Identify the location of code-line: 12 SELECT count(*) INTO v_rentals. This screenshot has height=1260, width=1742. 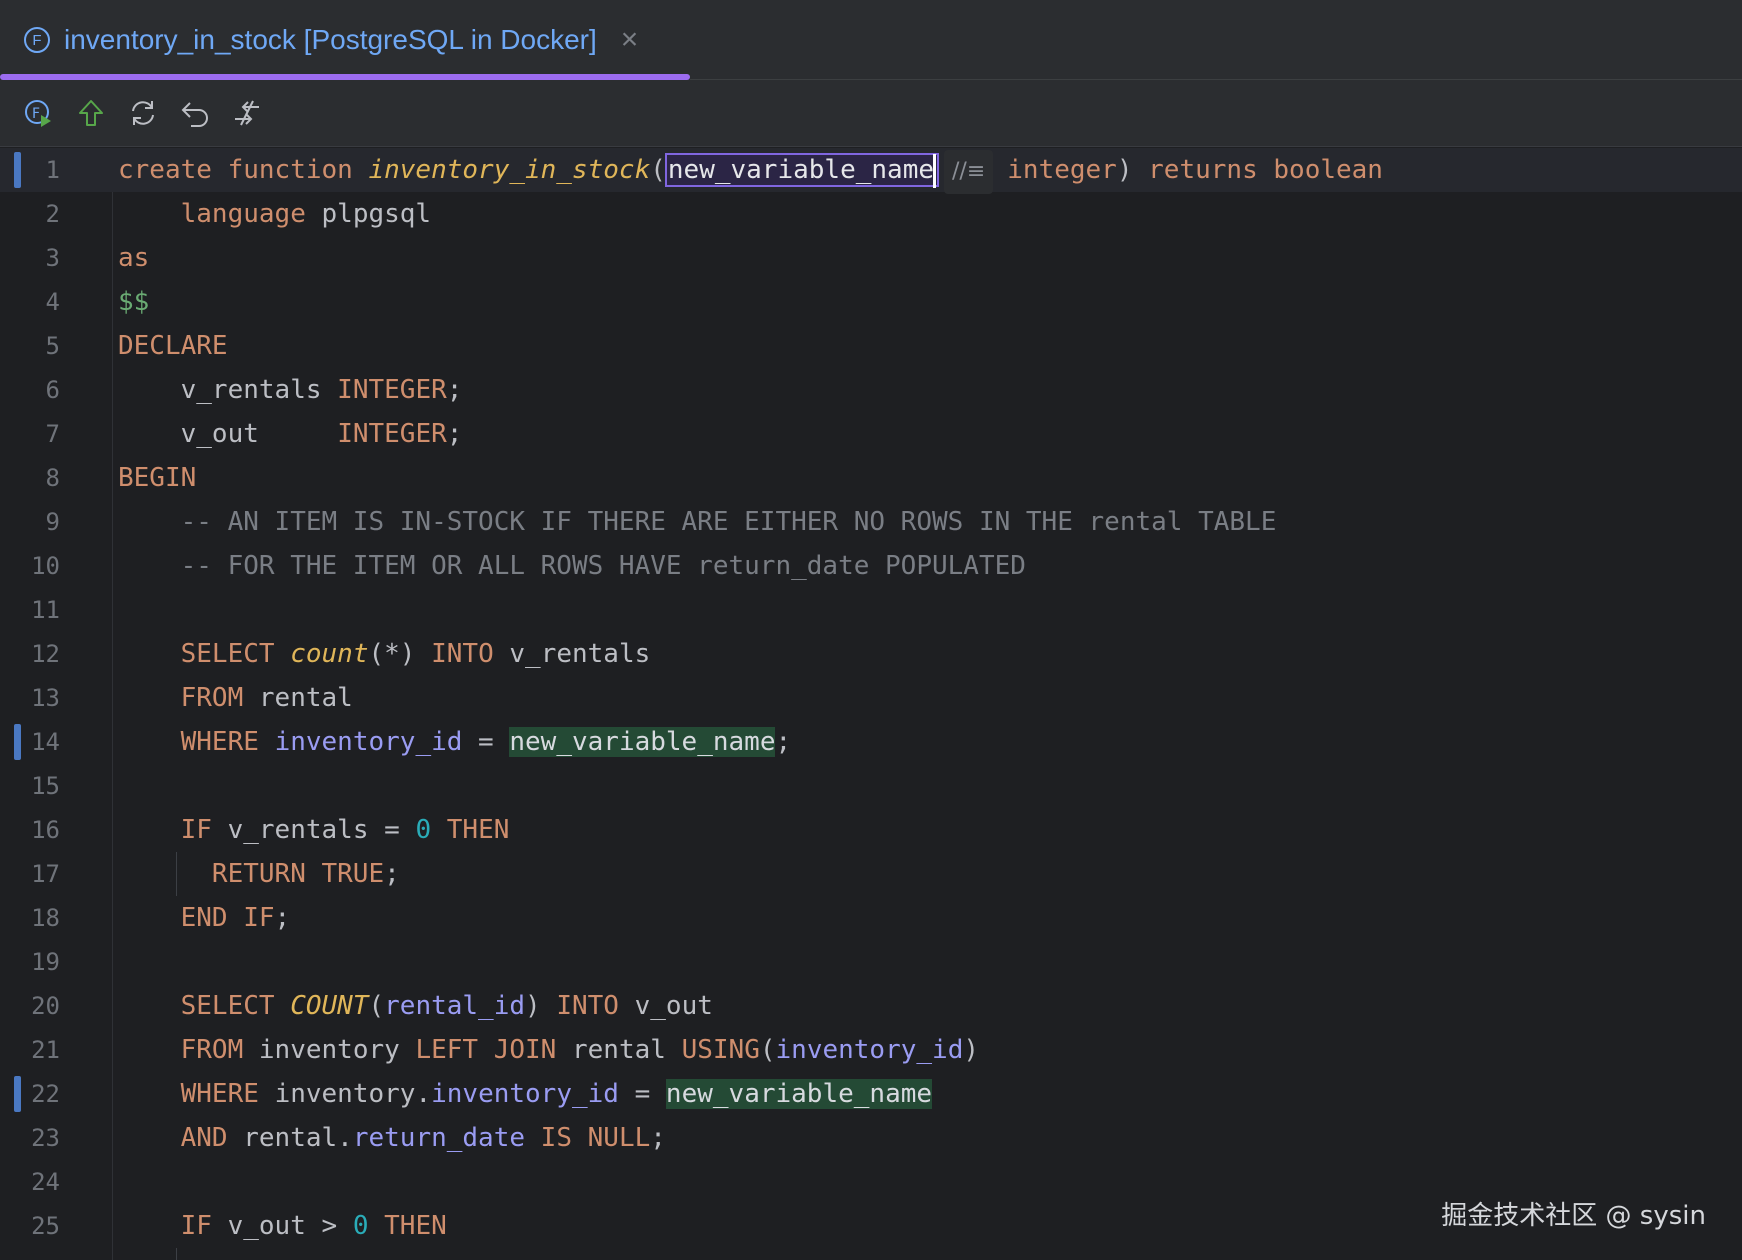
(871, 654).